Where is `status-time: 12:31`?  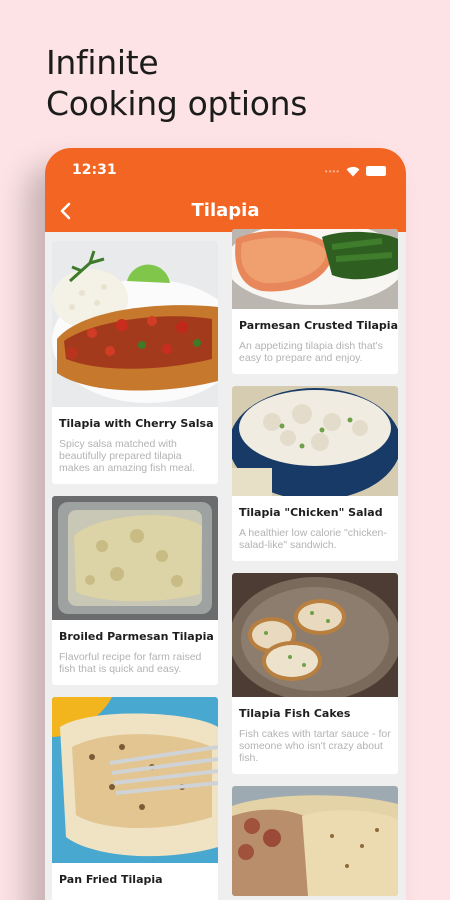
status-time: 12:31 is located at coordinates (94, 170).